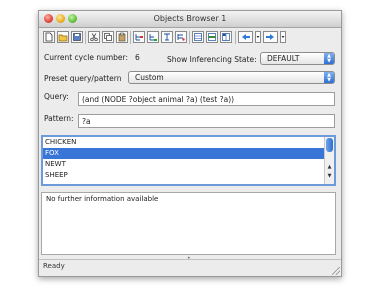 The image size is (381, 288). I want to click on copy-icon, so click(108, 37).